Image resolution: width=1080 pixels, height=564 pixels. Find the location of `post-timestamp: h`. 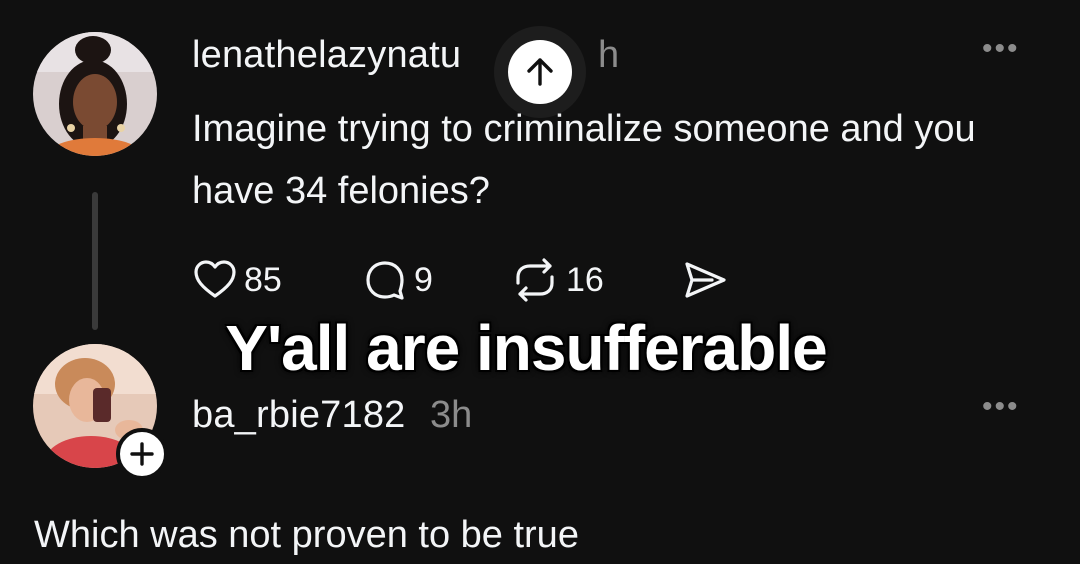

post-timestamp: h is located at coordinates (609, 55).